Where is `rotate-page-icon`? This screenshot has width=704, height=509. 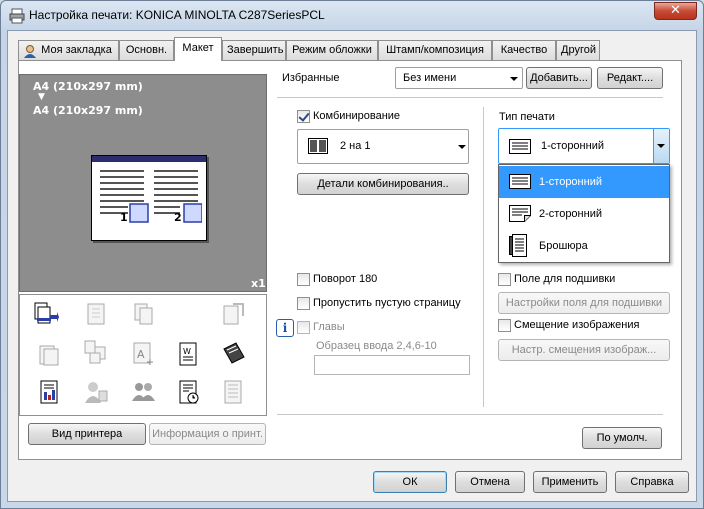 rotate-page-icon is located at coordinates (234, 314).